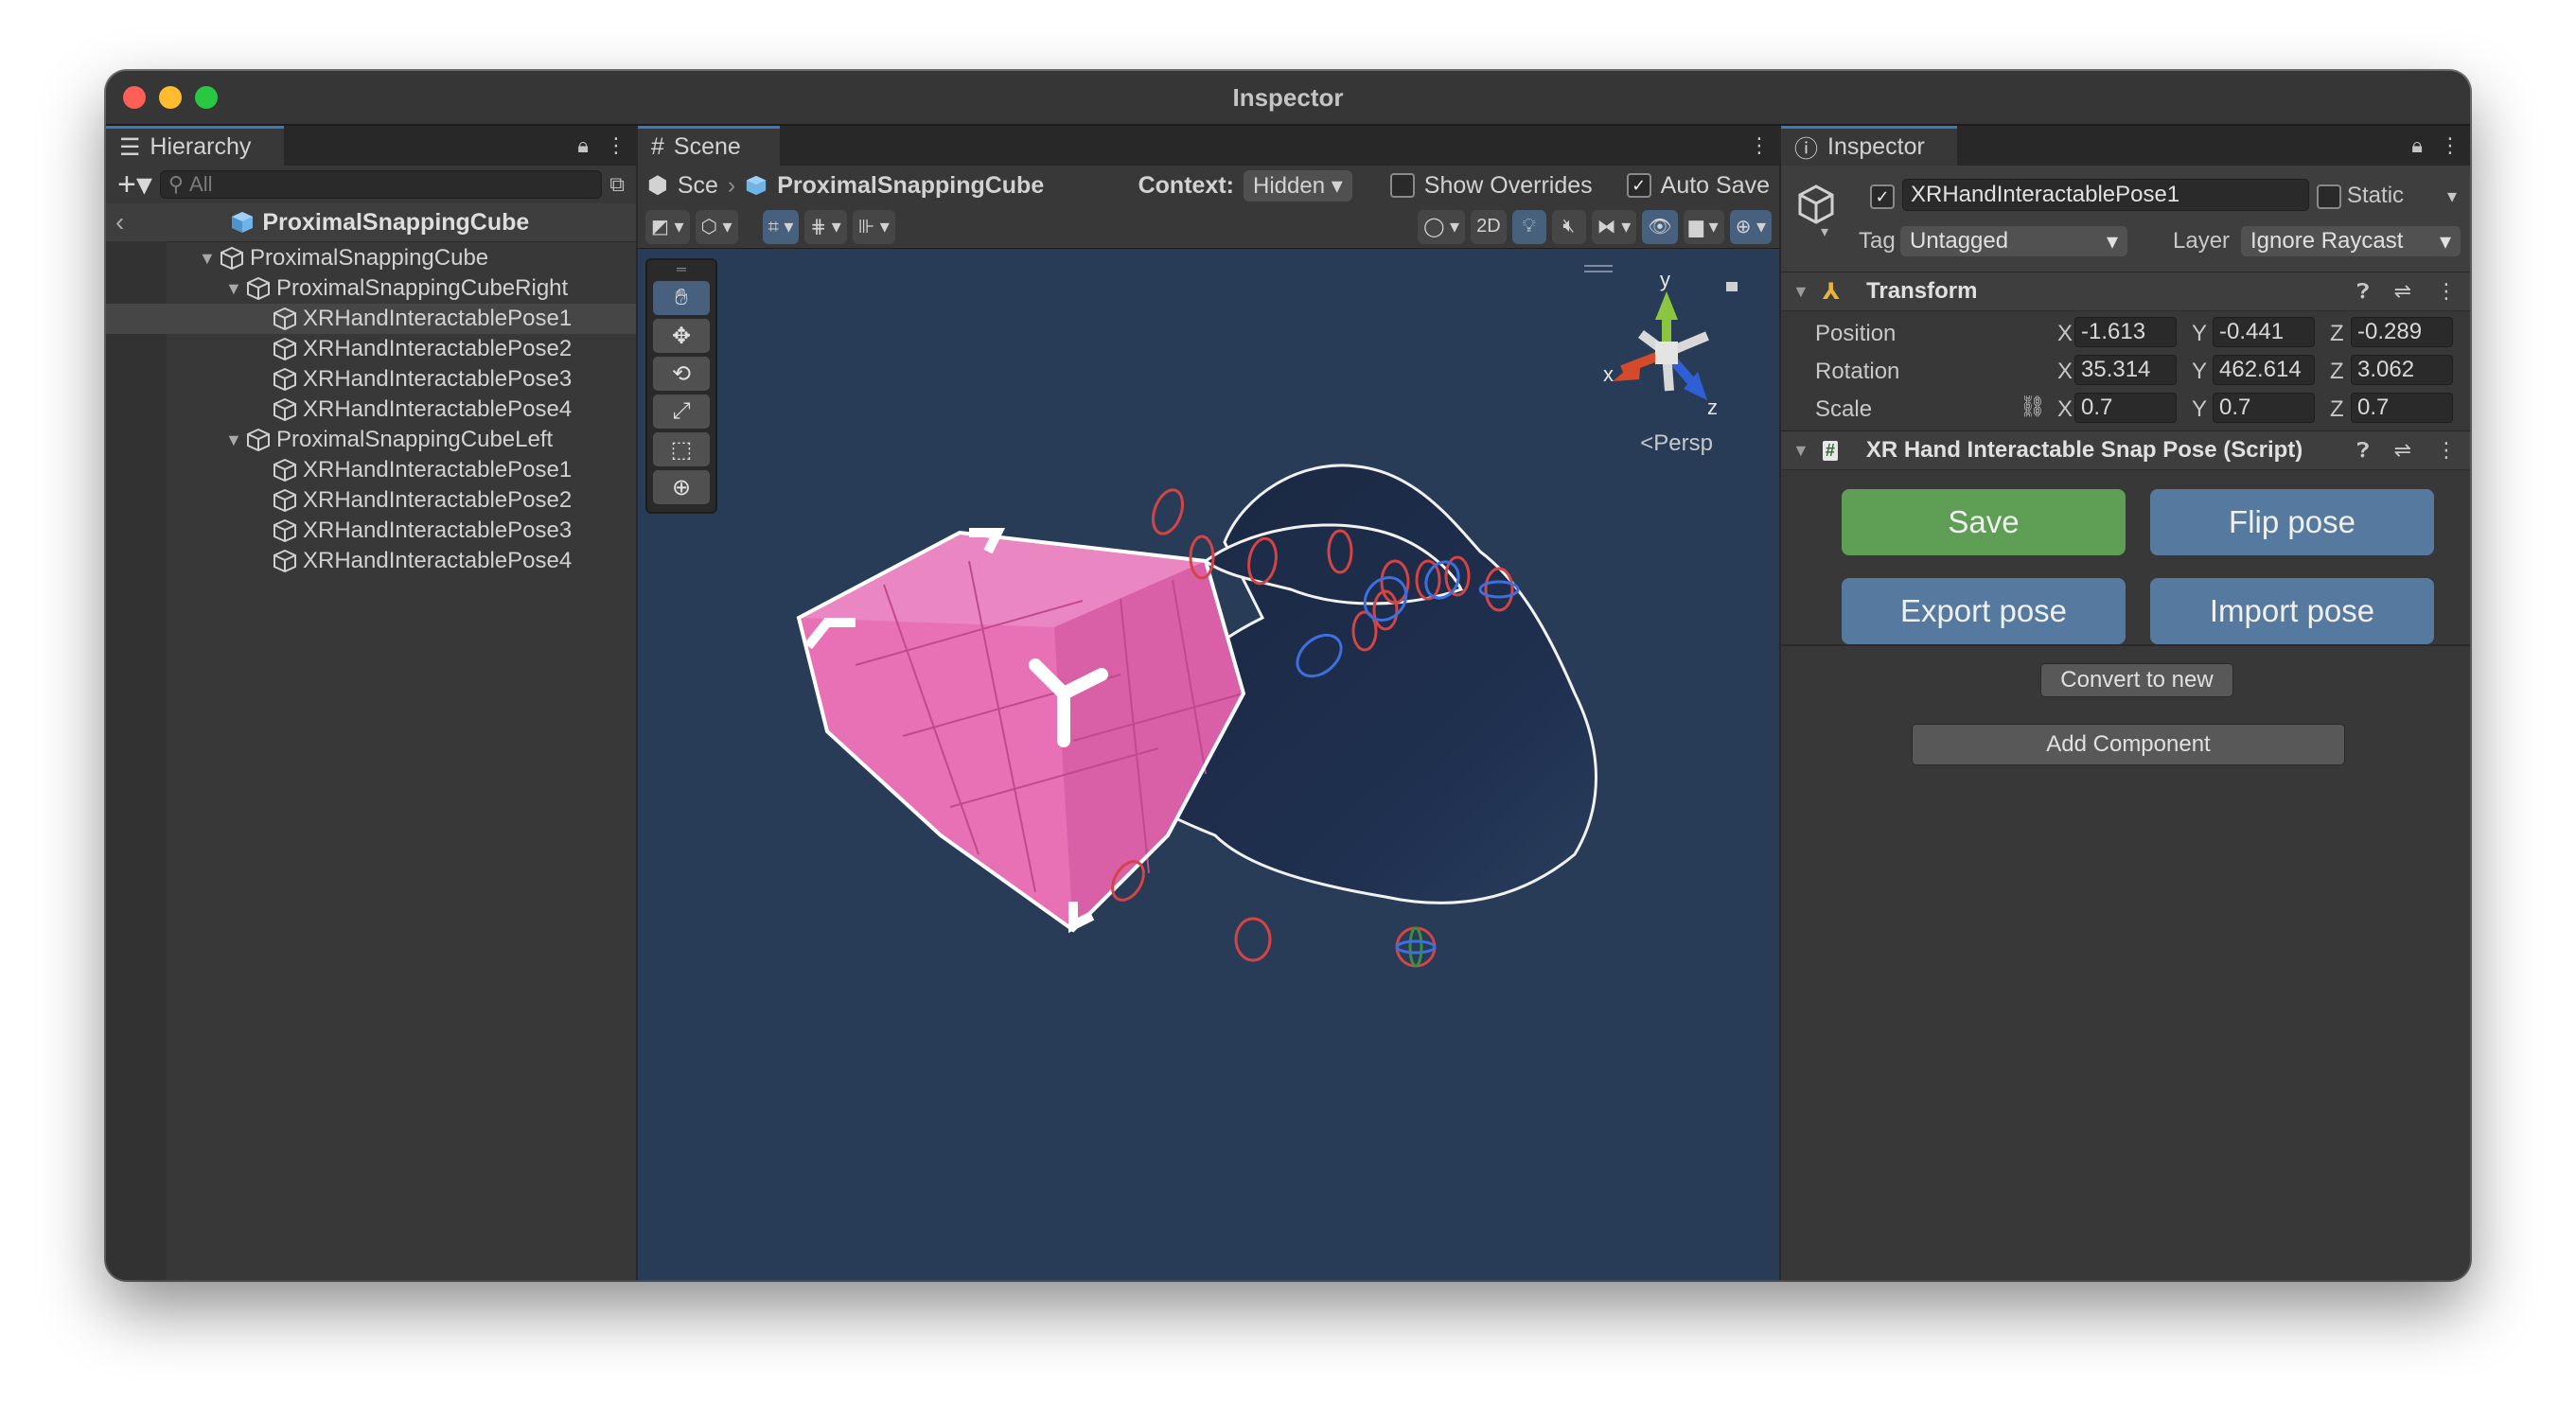 This screenshot has width=2576, height=1421. I want to click on export-pose-button: Export pose, so click(1984, 611).